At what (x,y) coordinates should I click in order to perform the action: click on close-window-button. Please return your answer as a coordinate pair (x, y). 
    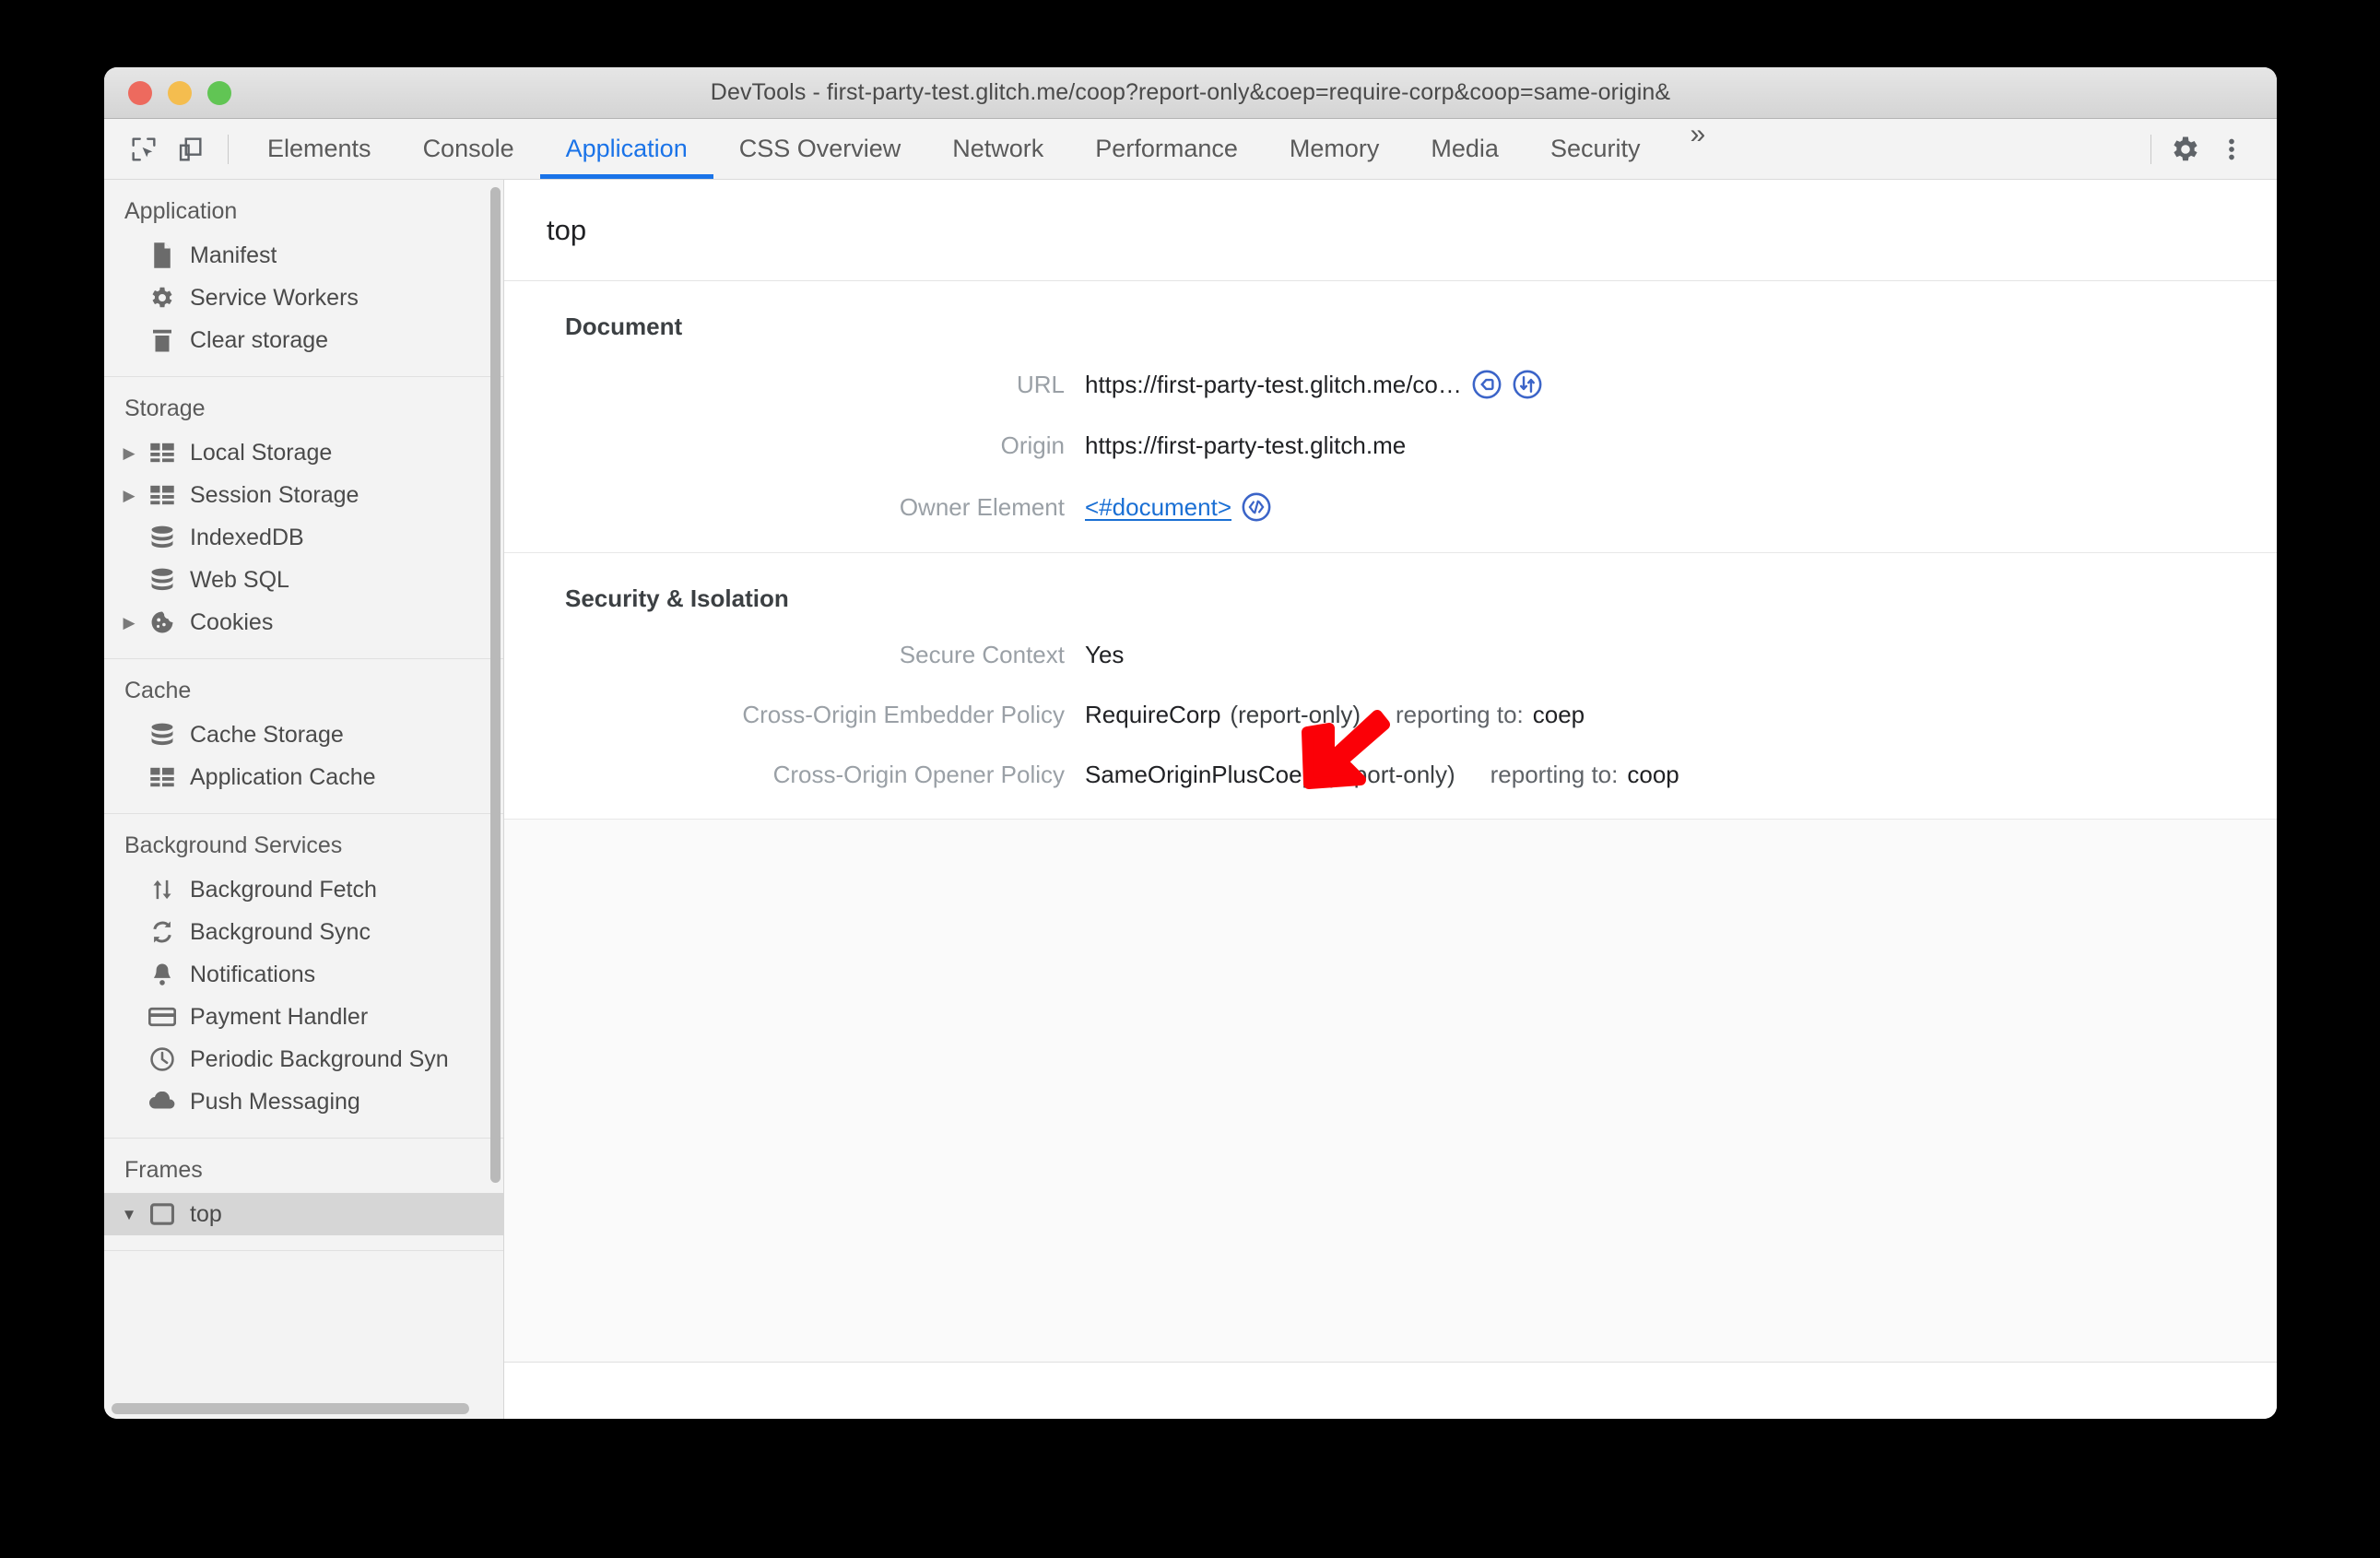
    Looking at the image, I should click on (140, 92).